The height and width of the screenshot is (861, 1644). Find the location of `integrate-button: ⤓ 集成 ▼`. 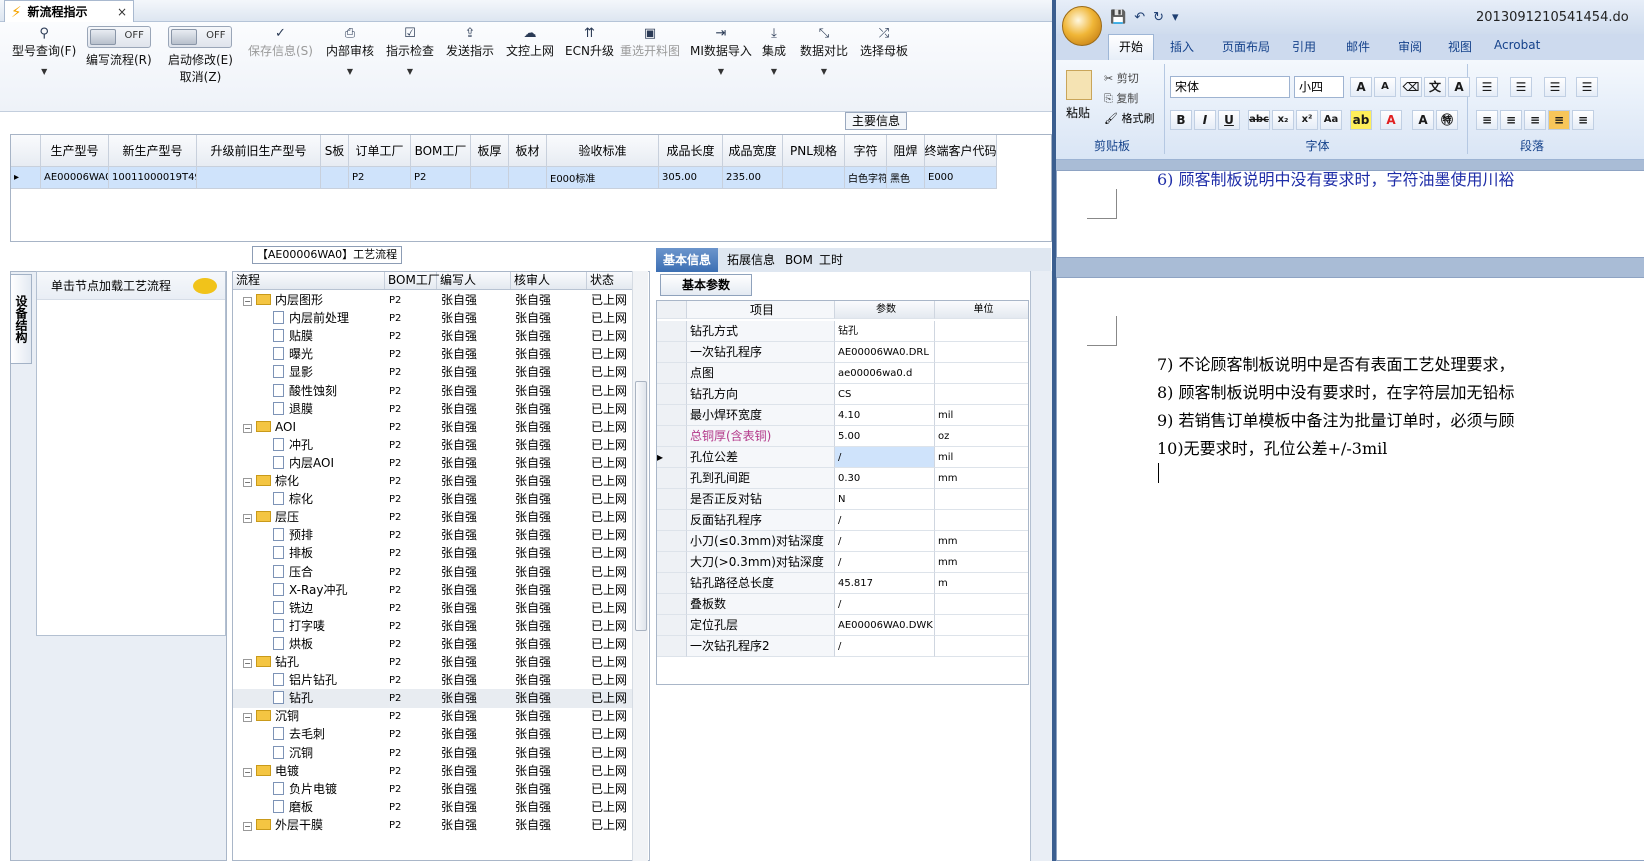

integrate-button: ⤓ 集成 ▼ is located at coordinates (774, 51).